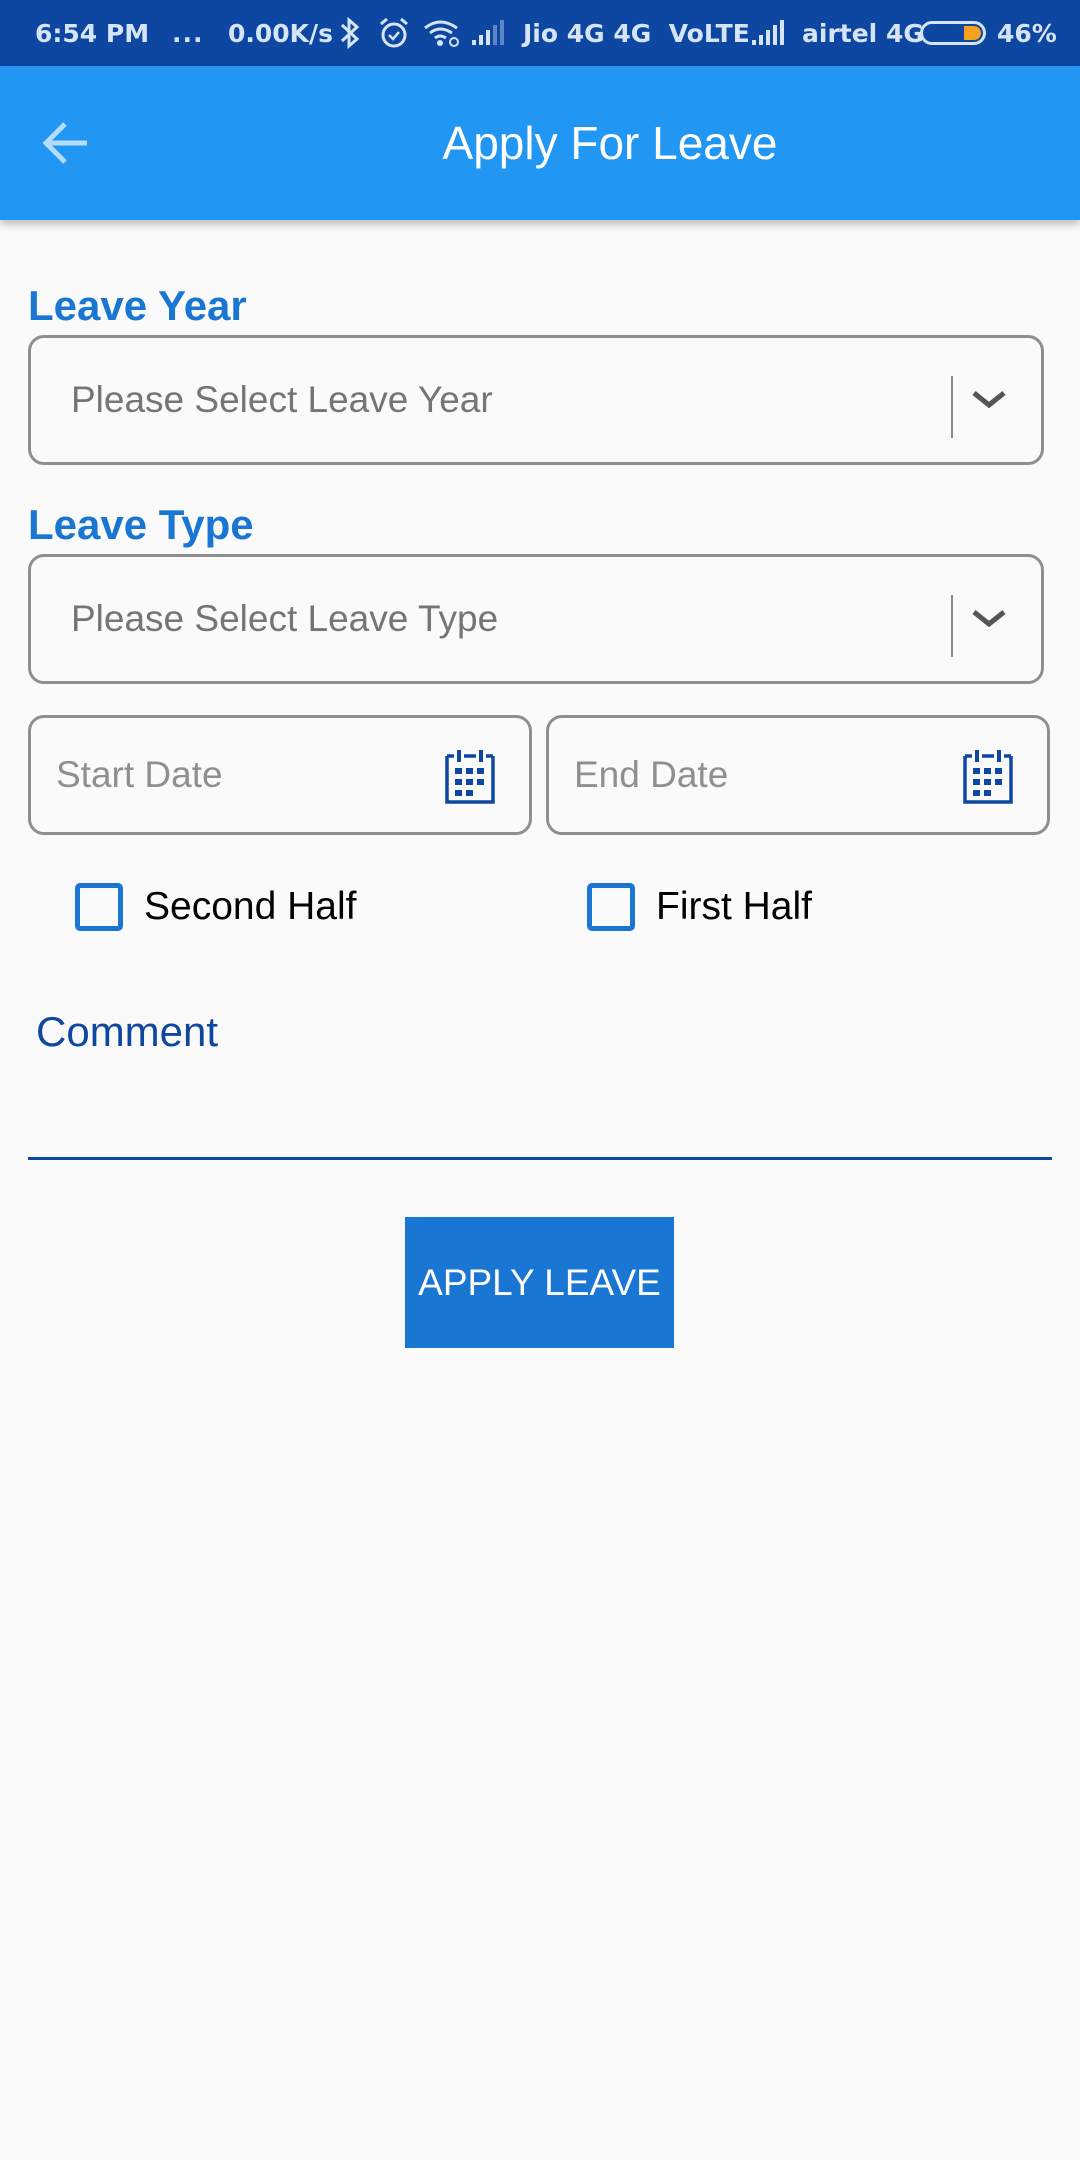  Describe the element at coordinates (99, 907) in the screenshot. I see `second-half-checkbox` at that location.